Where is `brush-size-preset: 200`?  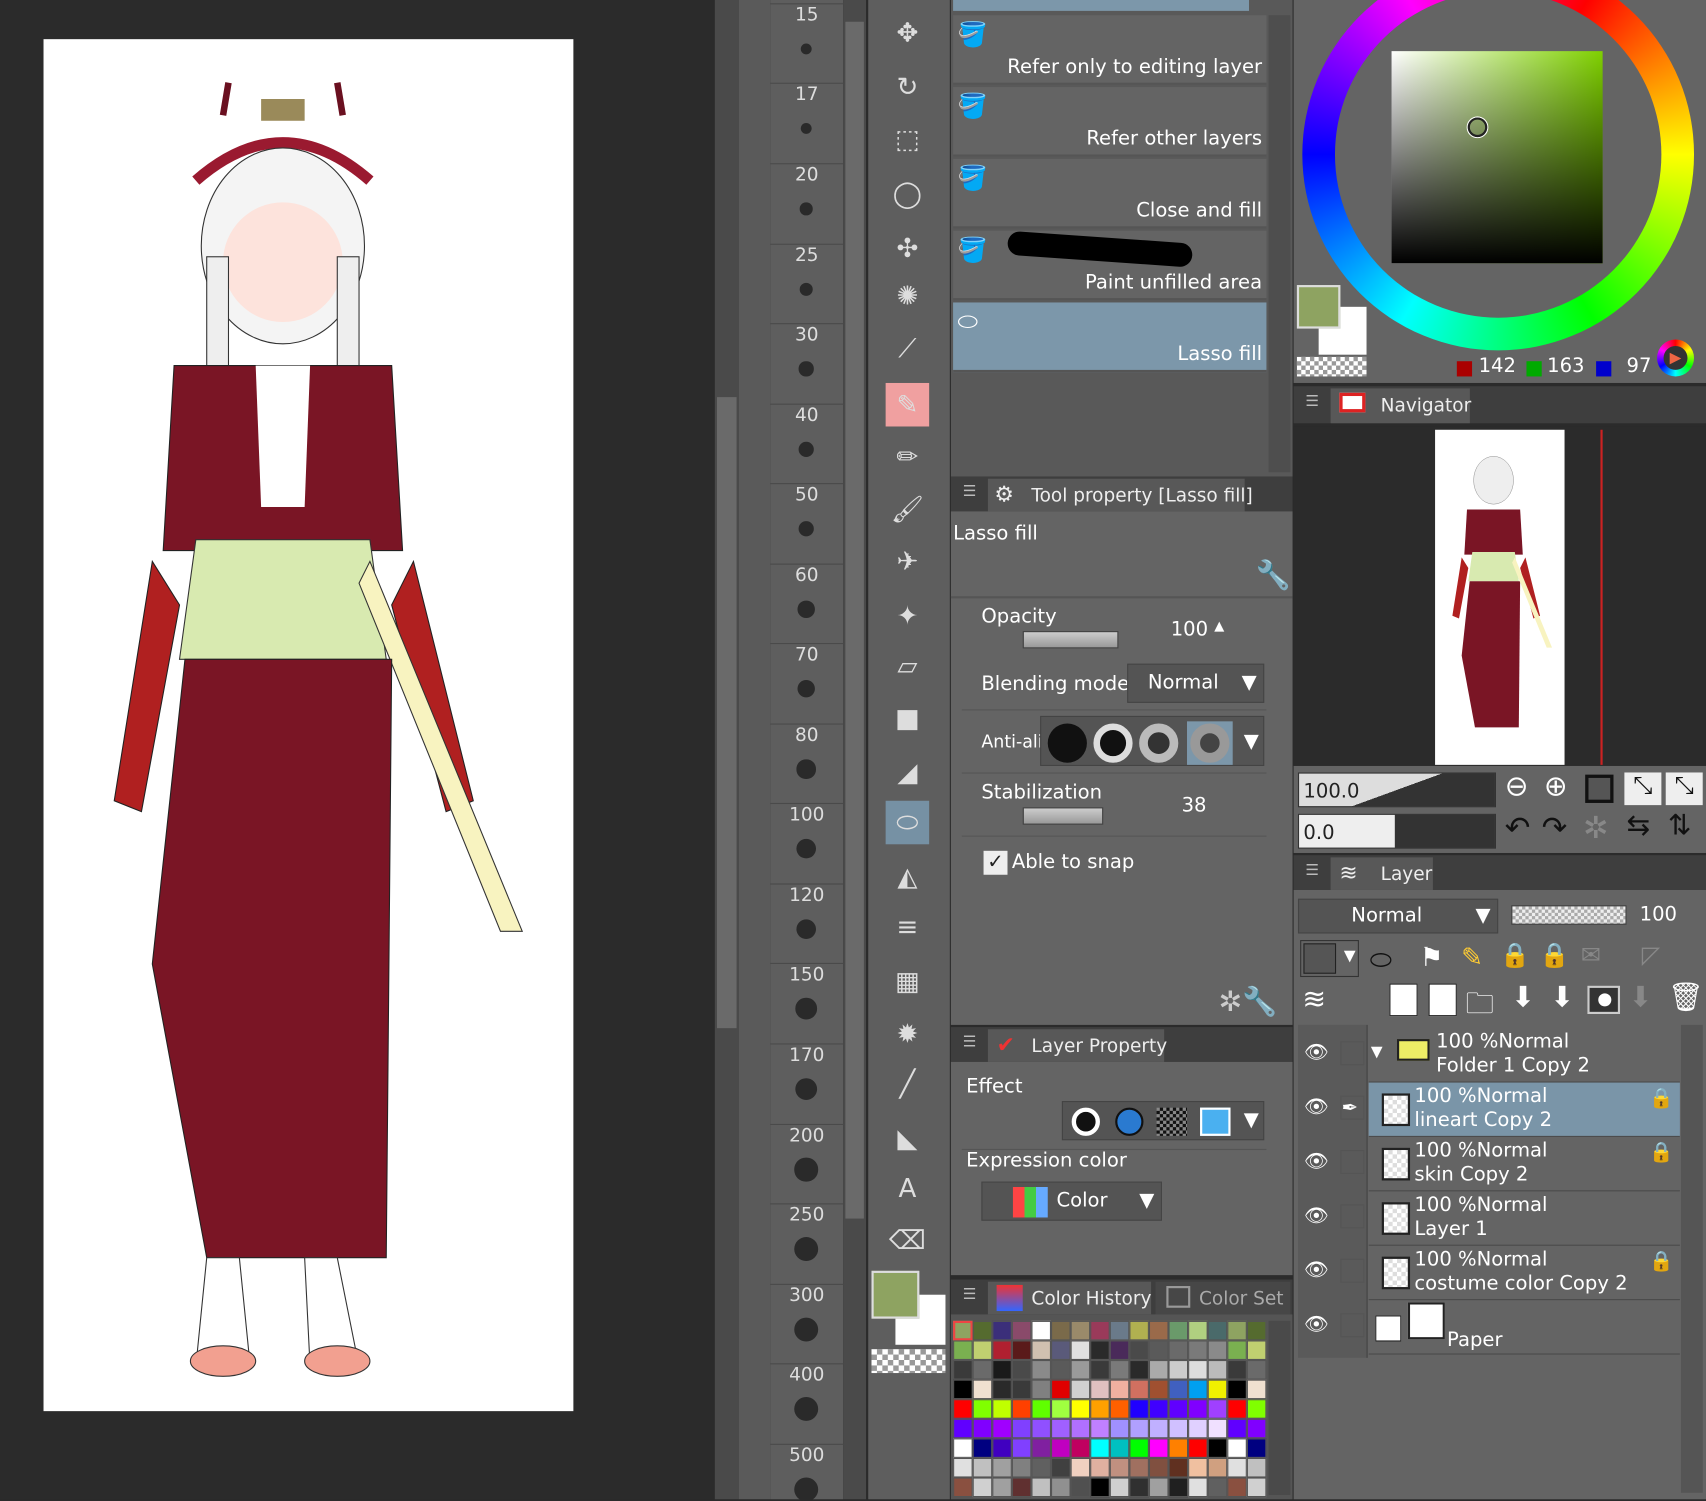
brush-size-preset: 200 is located at coordinates (807, 1135).